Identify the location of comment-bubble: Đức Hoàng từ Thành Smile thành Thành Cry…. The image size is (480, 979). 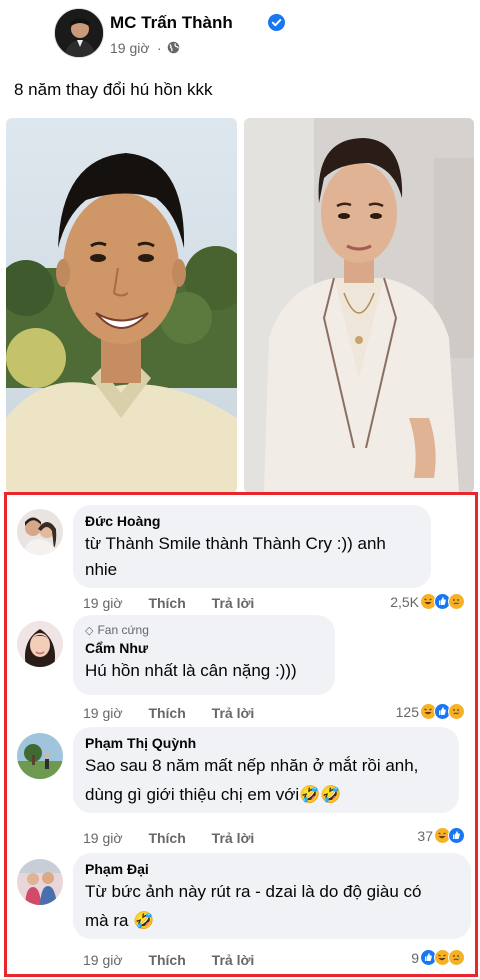
(252, 546).